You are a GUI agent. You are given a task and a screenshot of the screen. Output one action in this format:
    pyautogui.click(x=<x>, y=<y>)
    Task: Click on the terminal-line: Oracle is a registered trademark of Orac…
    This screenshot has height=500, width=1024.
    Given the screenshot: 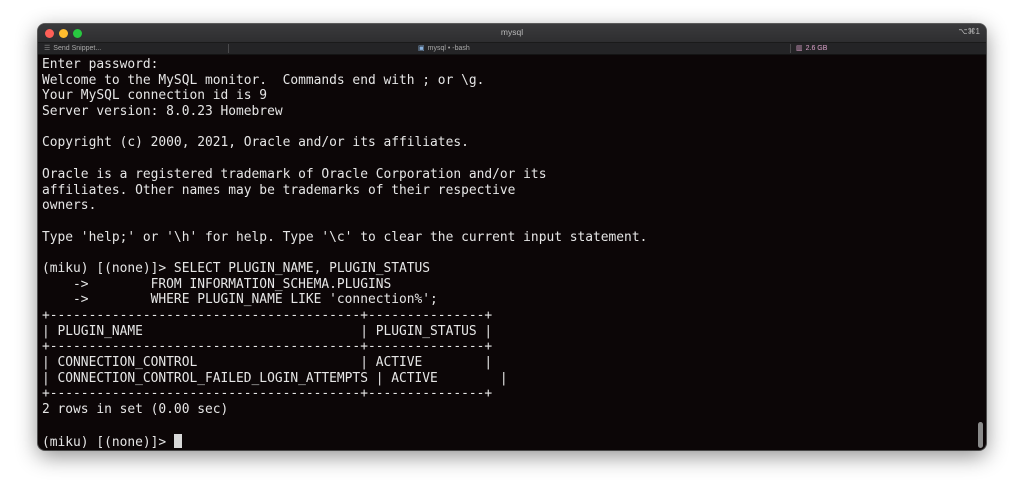 What is the action you would take?
    pyautogui.click(x=294, y=174)
    